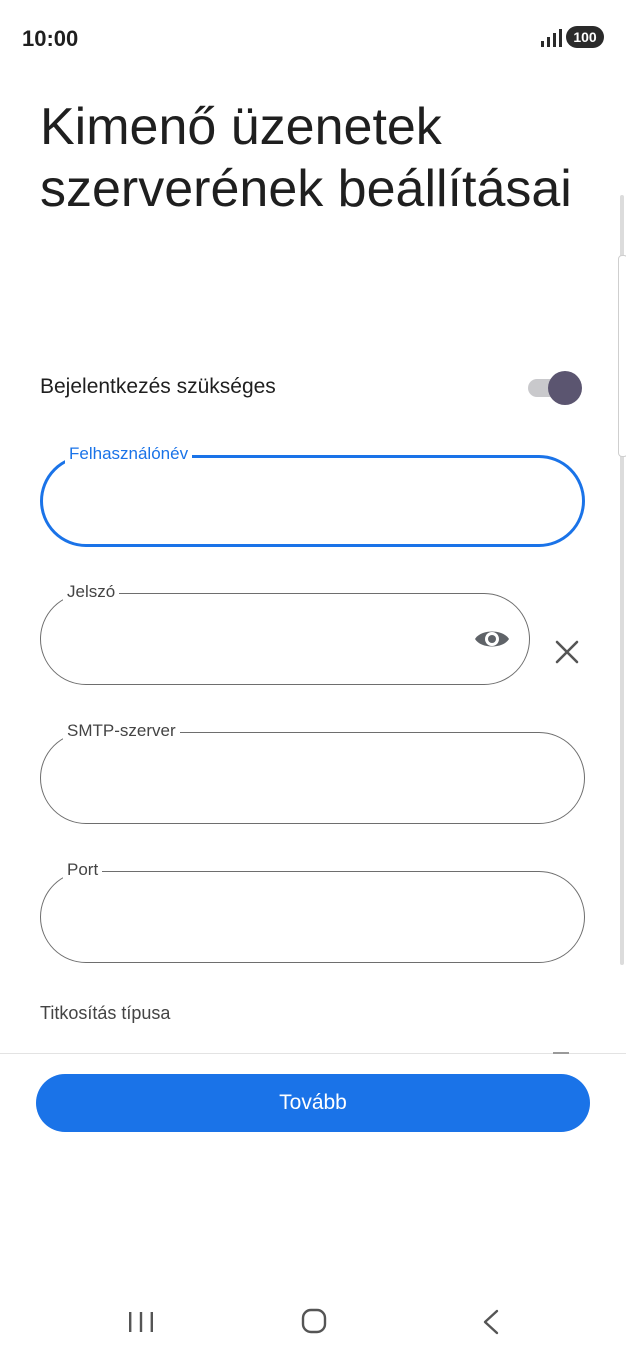 This screenshot has height=1358, width=626. Describe the element at coordinates (585, 37) in the screenshot. I see `battery-indicator: 100` at that location.